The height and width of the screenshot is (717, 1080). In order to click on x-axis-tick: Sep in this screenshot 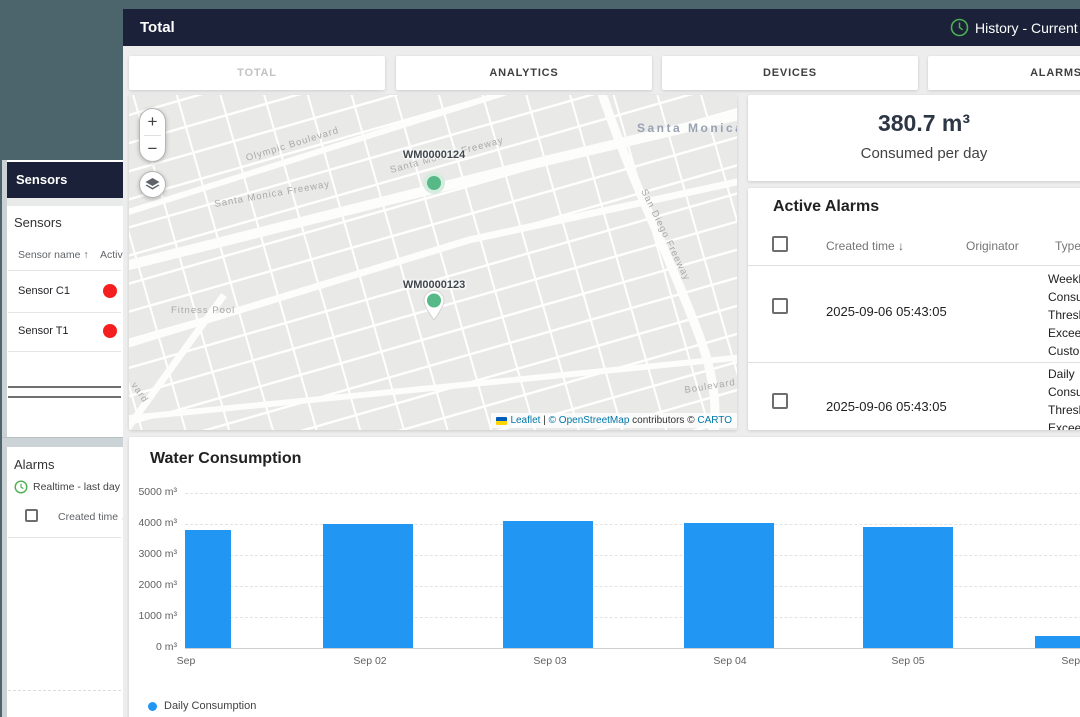, I will do `click(186, 661)`.